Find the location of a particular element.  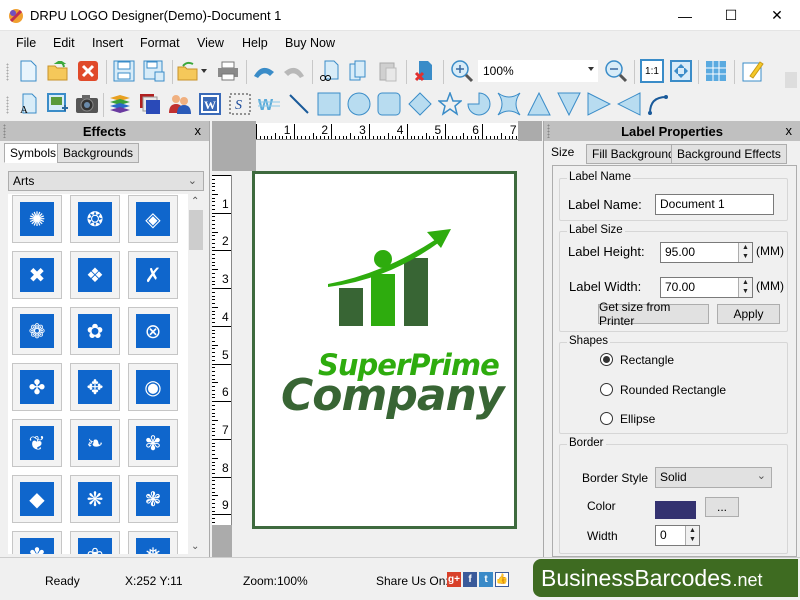

like-icon: 👍 is located at coordinates (502, 579).